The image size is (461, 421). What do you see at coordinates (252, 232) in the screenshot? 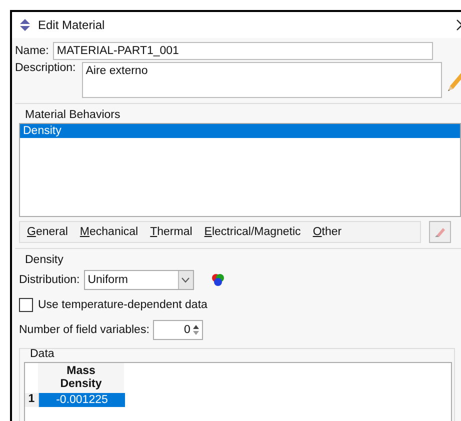
I see `menu-item: Electrical/Magnetic` at bounding box center [252, 232].